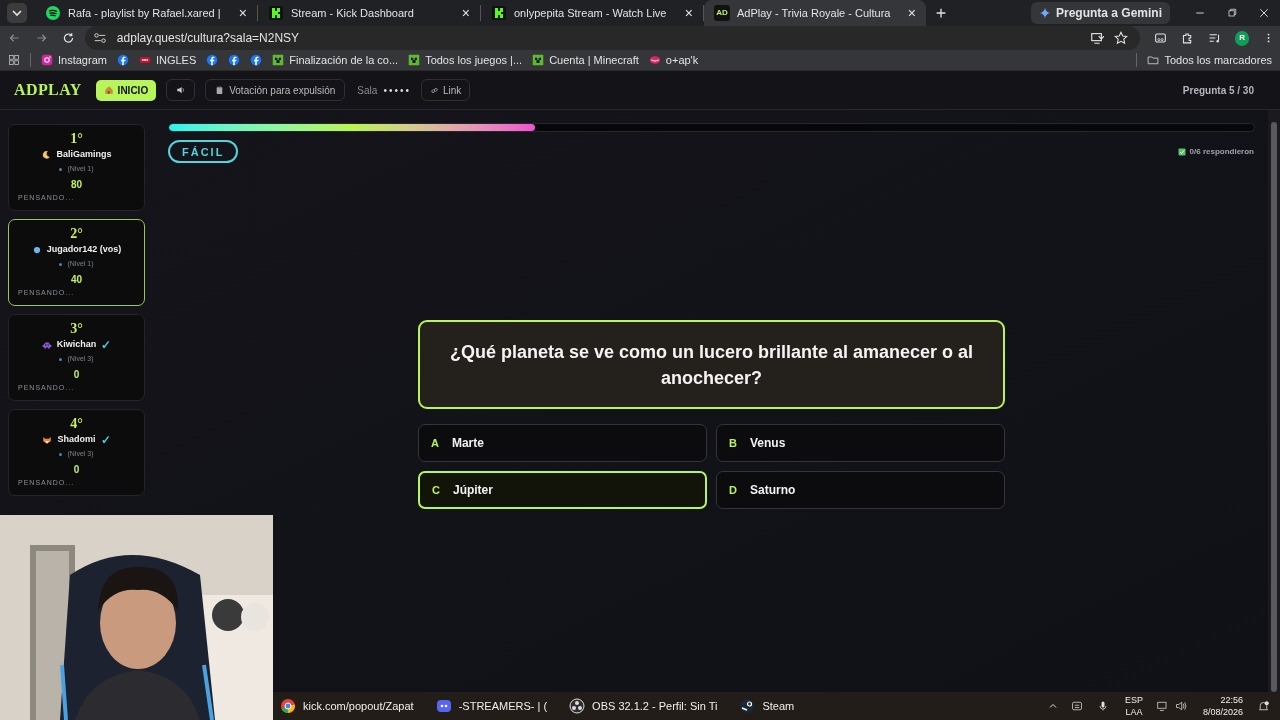 This screenshot has height=720, width=1280. I want to click on install-app-icon, so click(1097, 38).